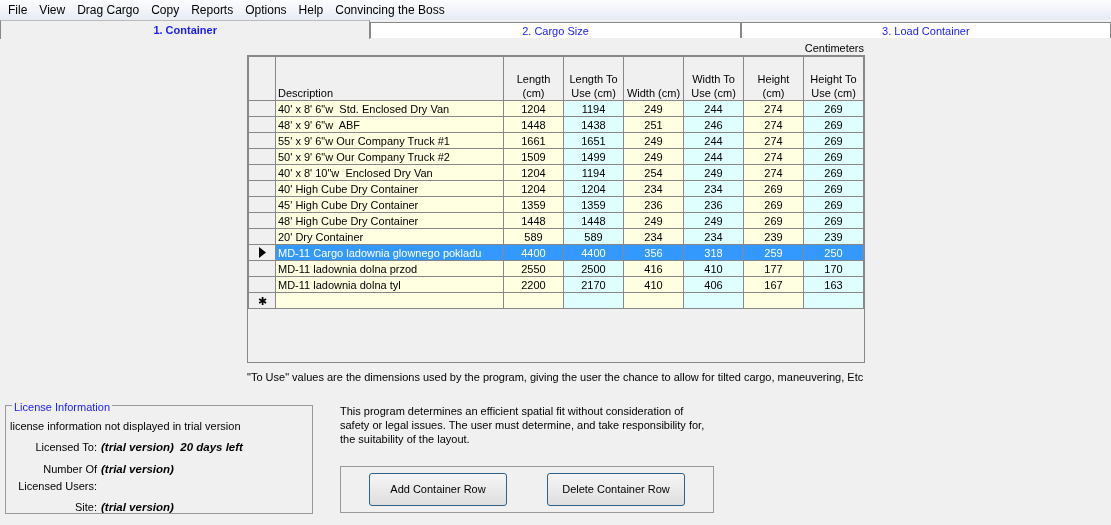 The width and height of the screenshot is (1111, 525). What do you see at coordinates (108, 10) in the screenshot?
I see `menu-item: Drag Cargo` at bounding box center [108, 10].